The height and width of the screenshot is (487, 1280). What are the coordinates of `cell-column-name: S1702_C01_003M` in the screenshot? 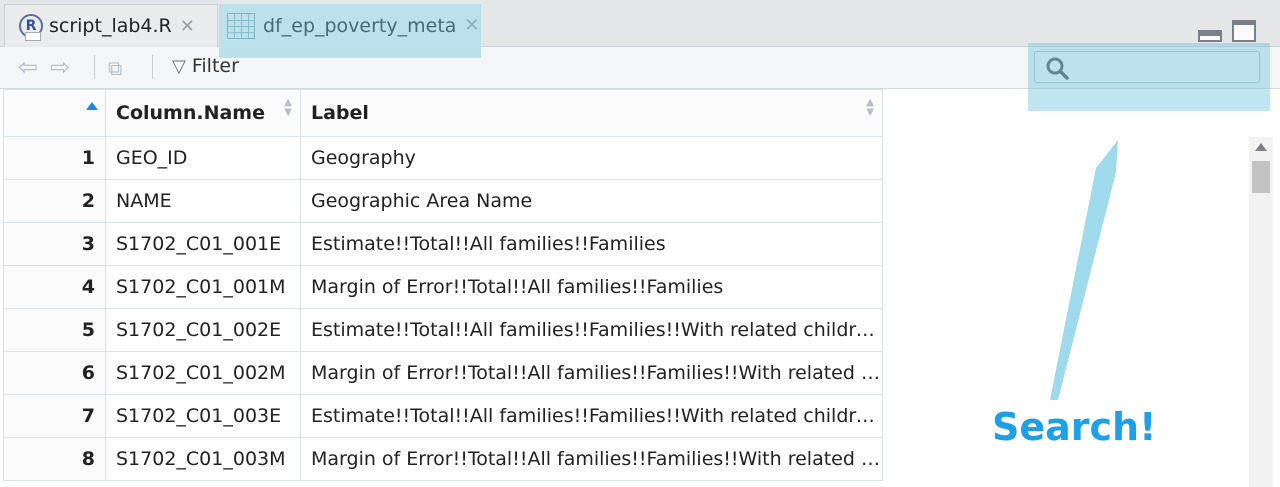 It's located at (203, 459).